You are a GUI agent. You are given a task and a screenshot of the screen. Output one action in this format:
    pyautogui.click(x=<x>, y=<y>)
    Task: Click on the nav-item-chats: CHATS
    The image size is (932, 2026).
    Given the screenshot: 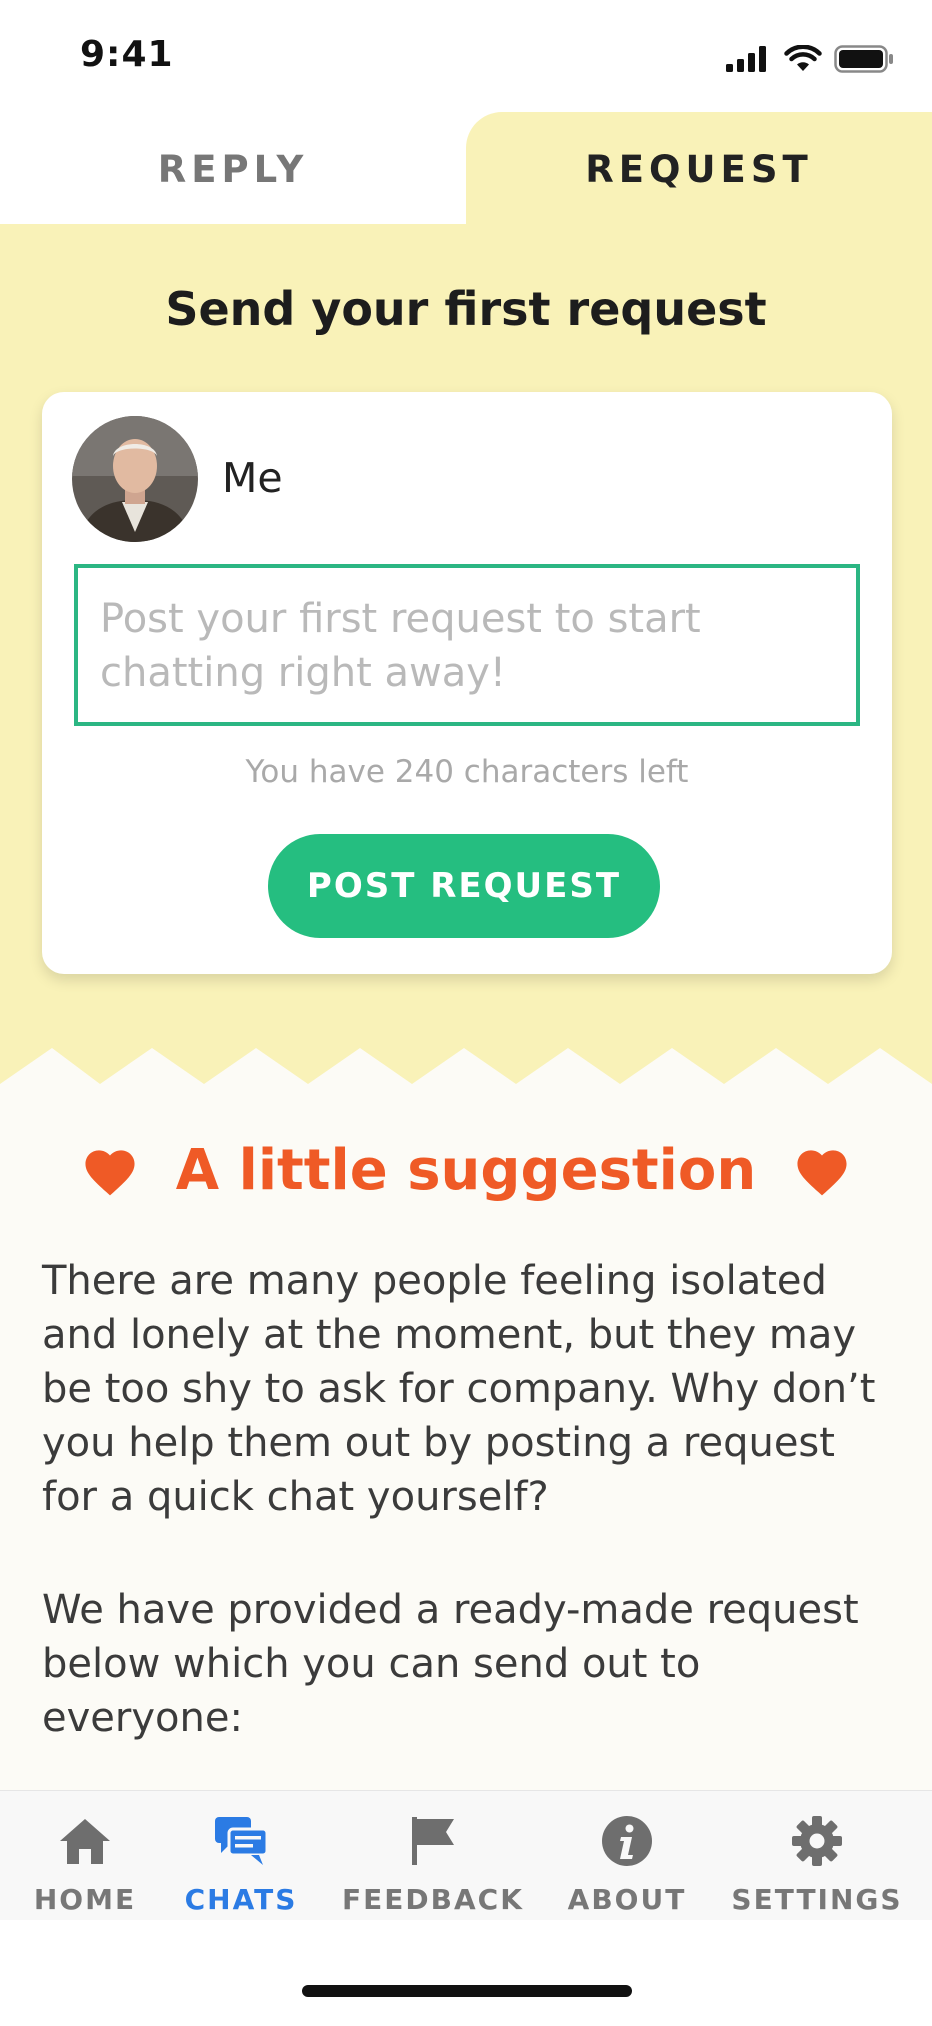 What is the action you would take?
    pyautogui.click(x=241, y=1856)
    